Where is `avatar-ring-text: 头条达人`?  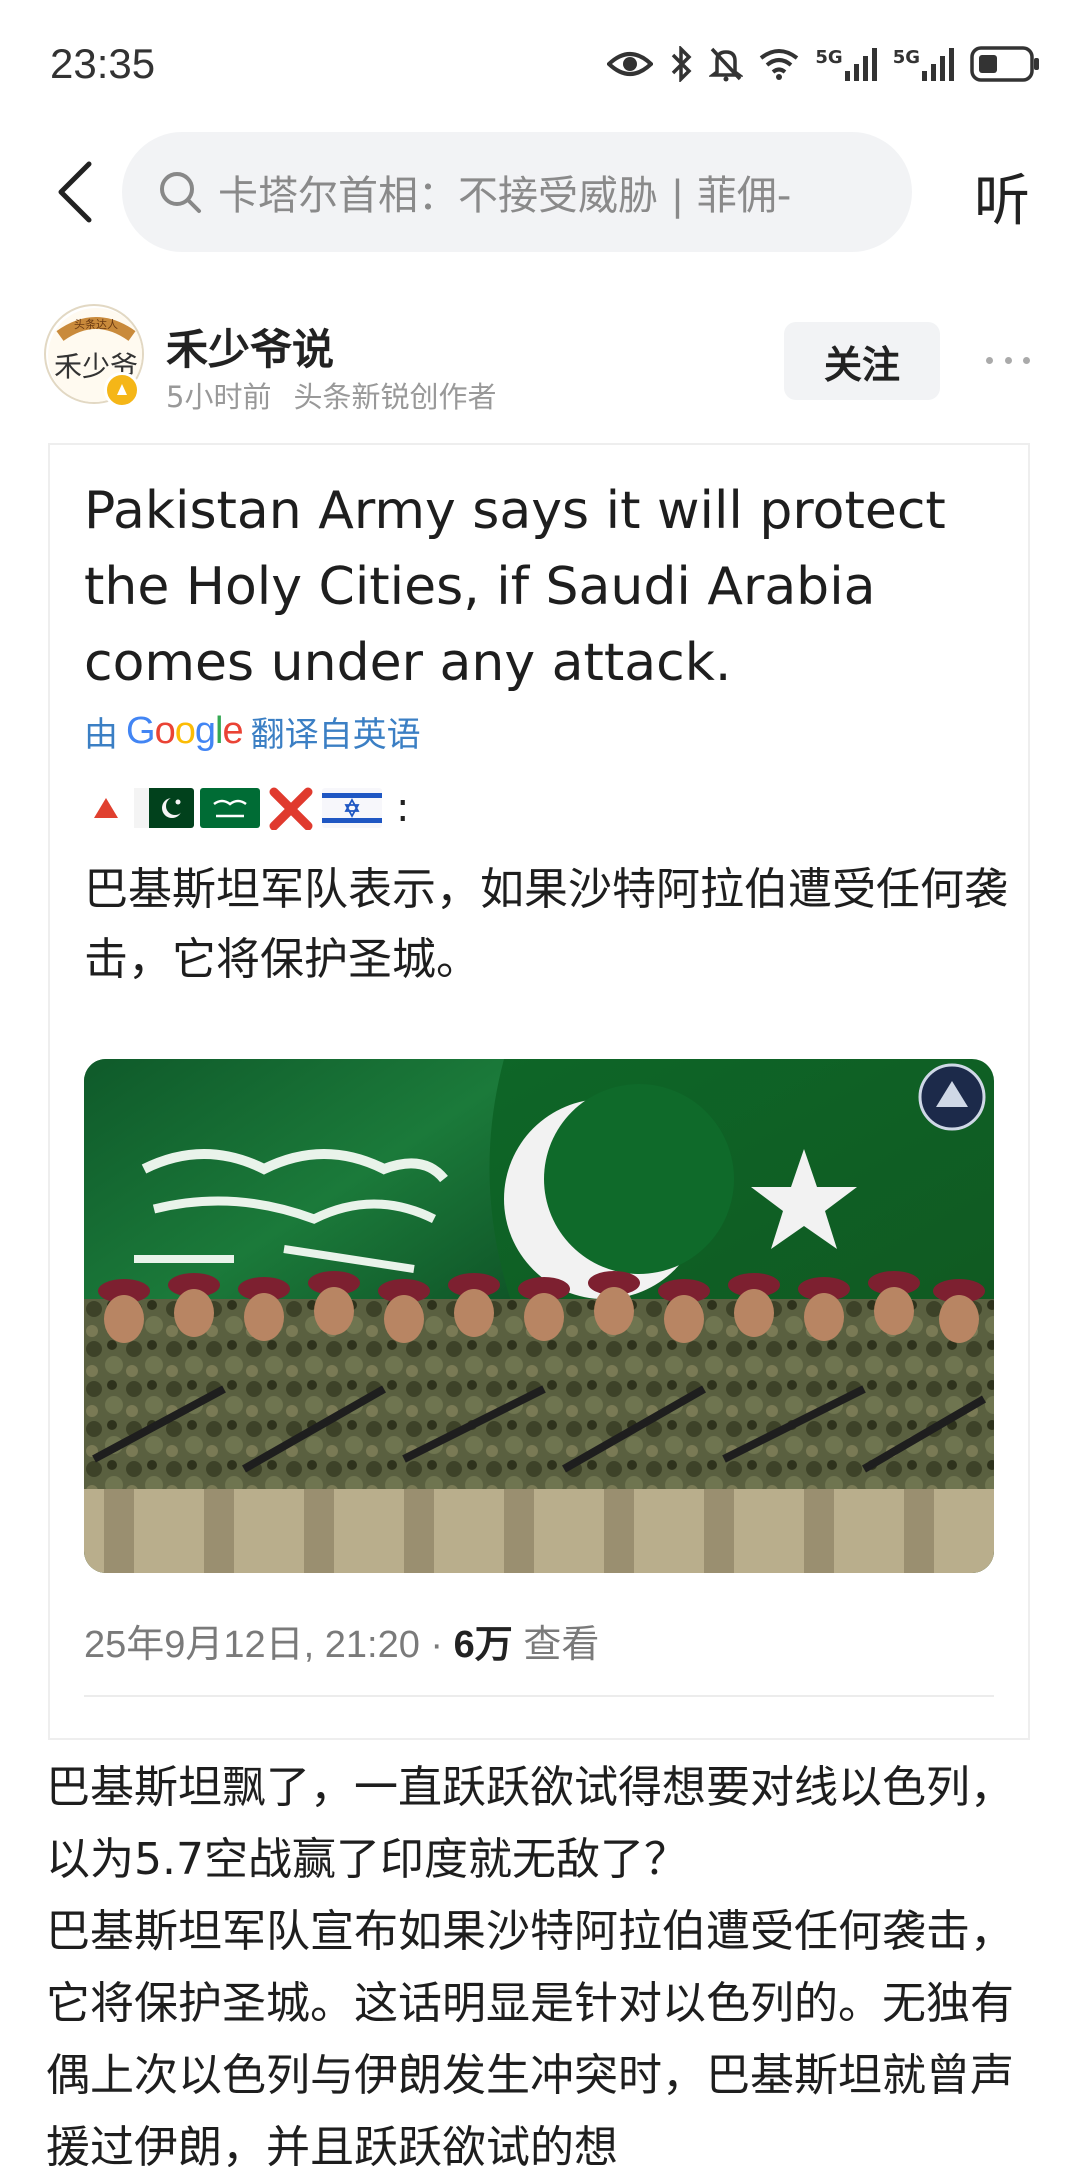 avatar-ring-text: 头条达人 is located at coordinates (96, 324).